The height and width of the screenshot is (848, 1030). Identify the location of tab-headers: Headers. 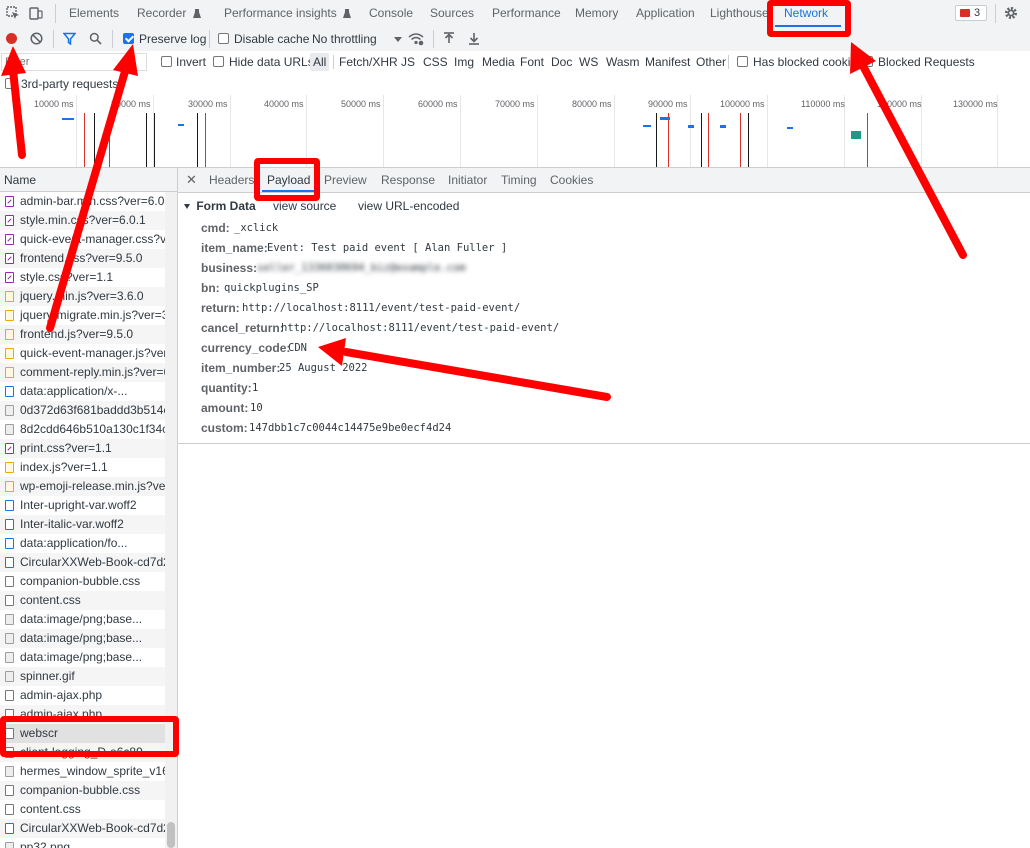
(231, 180).